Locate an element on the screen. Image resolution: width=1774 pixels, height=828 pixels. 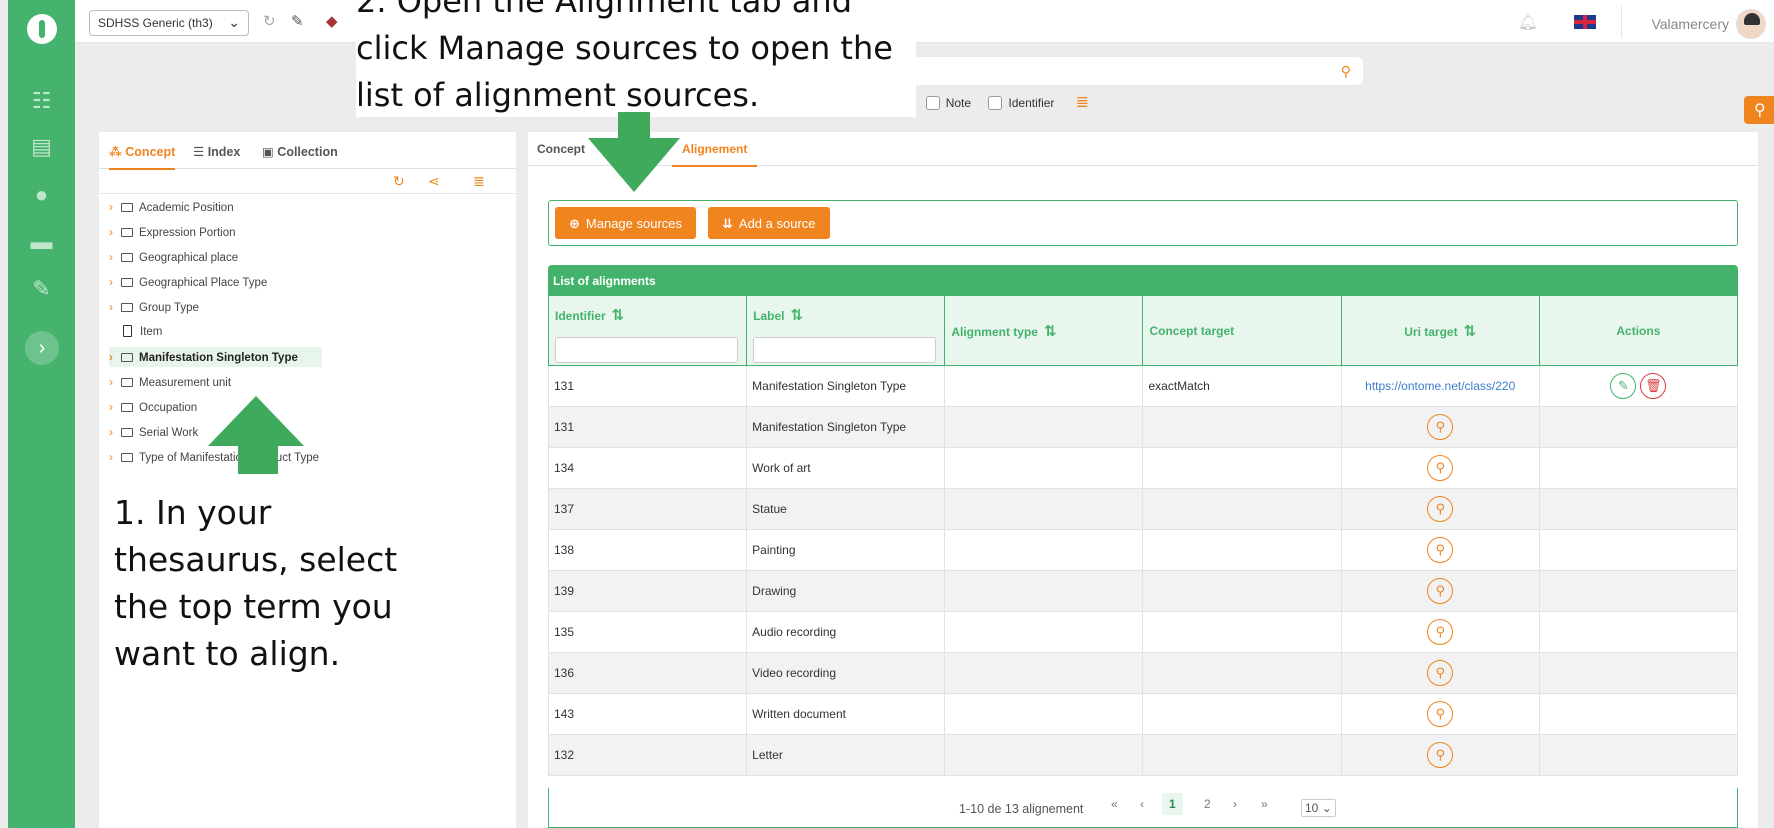
cell-label: Manifestation Singleton Type is located at coordinates (846, 427).